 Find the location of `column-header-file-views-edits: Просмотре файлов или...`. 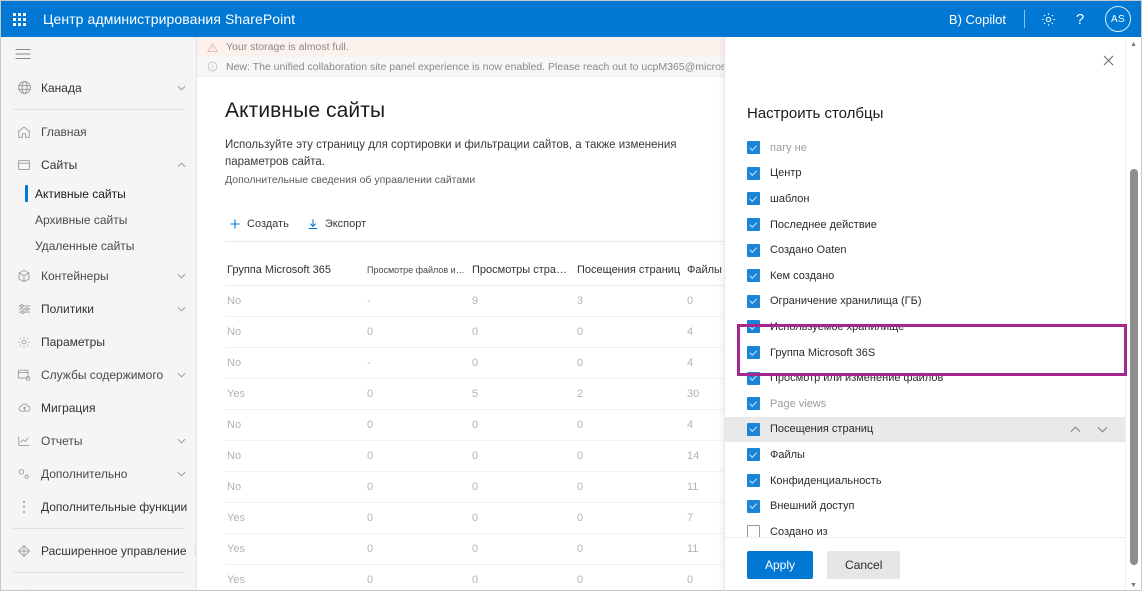

column-header-file-views-edits: Просмотре файлов или... is located at coordinates (417, 272).